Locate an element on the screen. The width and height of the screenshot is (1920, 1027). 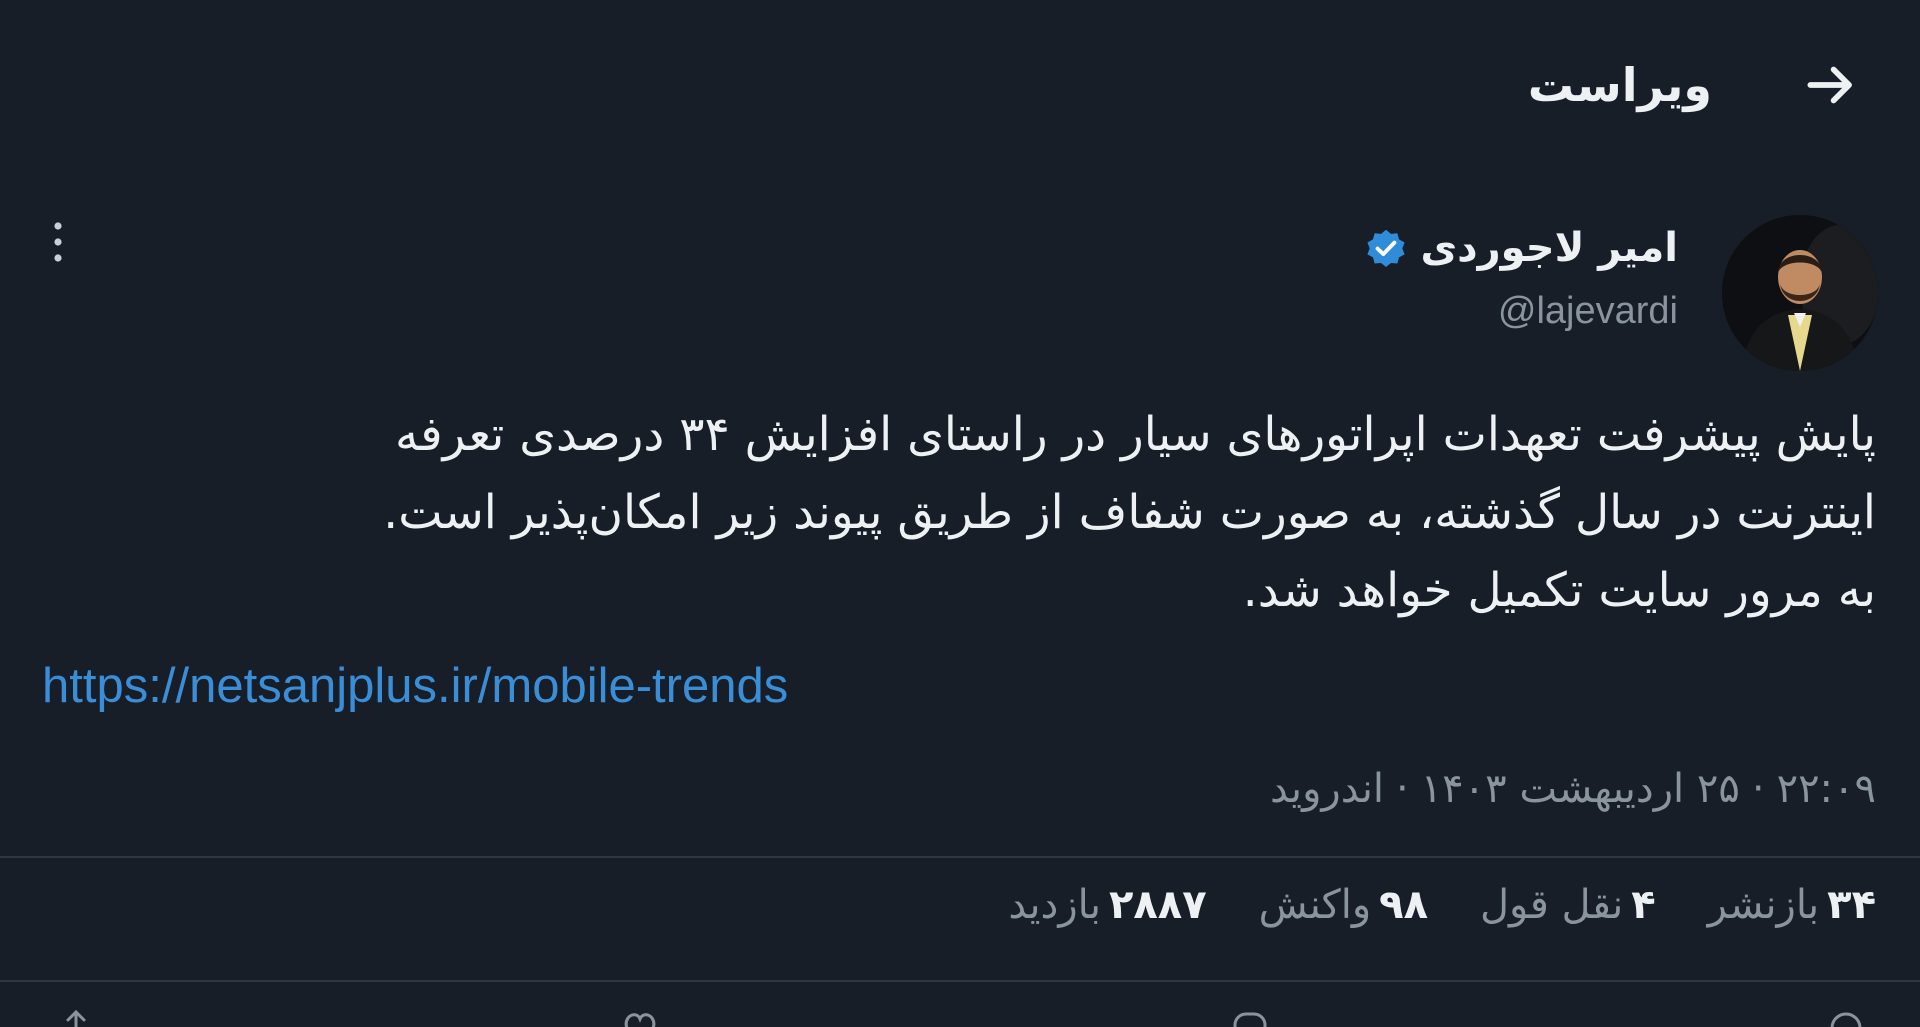
author-name-row: امیر لاجوردی is located at coordinates (1520, 248).